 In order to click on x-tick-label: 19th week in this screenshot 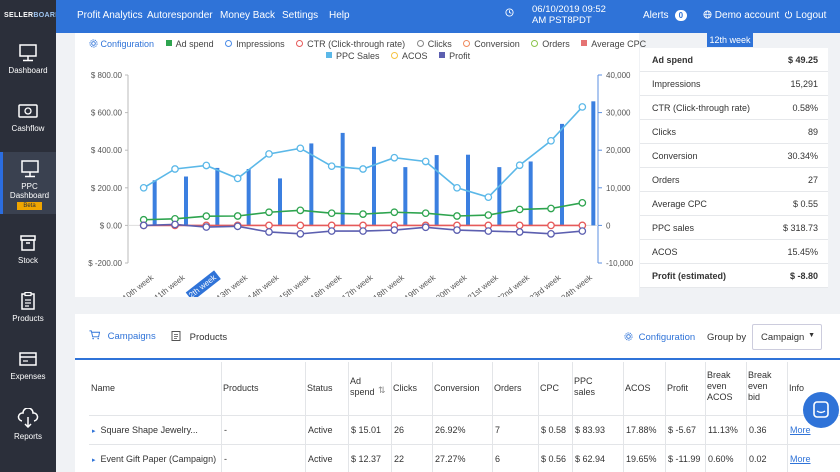, I will do `click(420, 284)`.